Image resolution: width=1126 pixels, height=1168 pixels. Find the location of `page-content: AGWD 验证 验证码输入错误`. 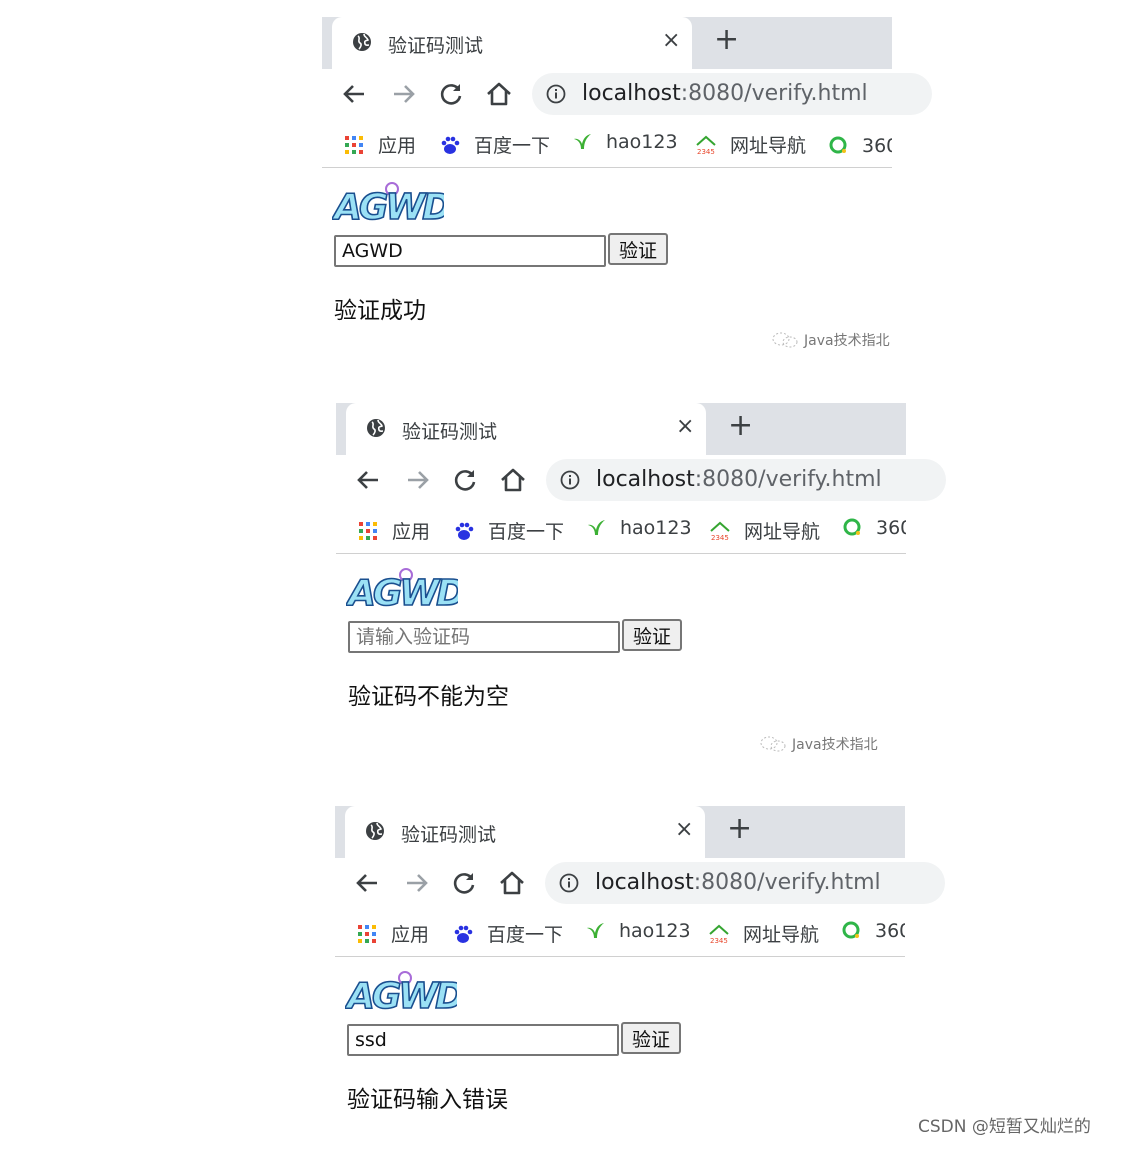

page-content: AGWD 验证 验证码输入错误 is located at coordinates (620, 1063).